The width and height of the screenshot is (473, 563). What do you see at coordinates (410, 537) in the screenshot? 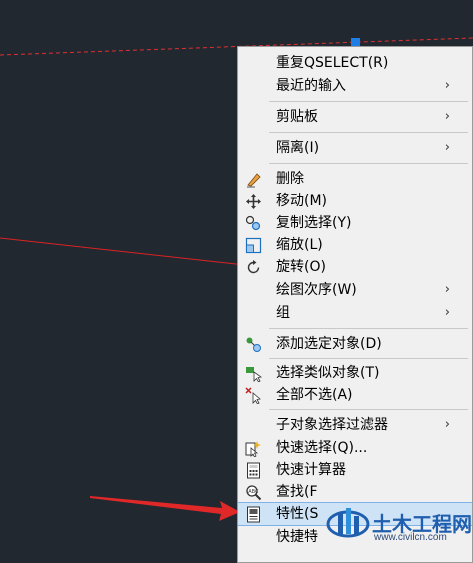
I see `watermark-url: www.civilcn.com` at bounding box center [410, 537].